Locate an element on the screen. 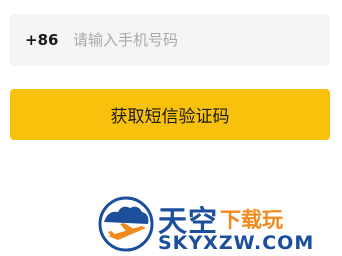 The image size is (342, 256). watermark-url: SKYXZW.COM is located at coordinates (236, 243).